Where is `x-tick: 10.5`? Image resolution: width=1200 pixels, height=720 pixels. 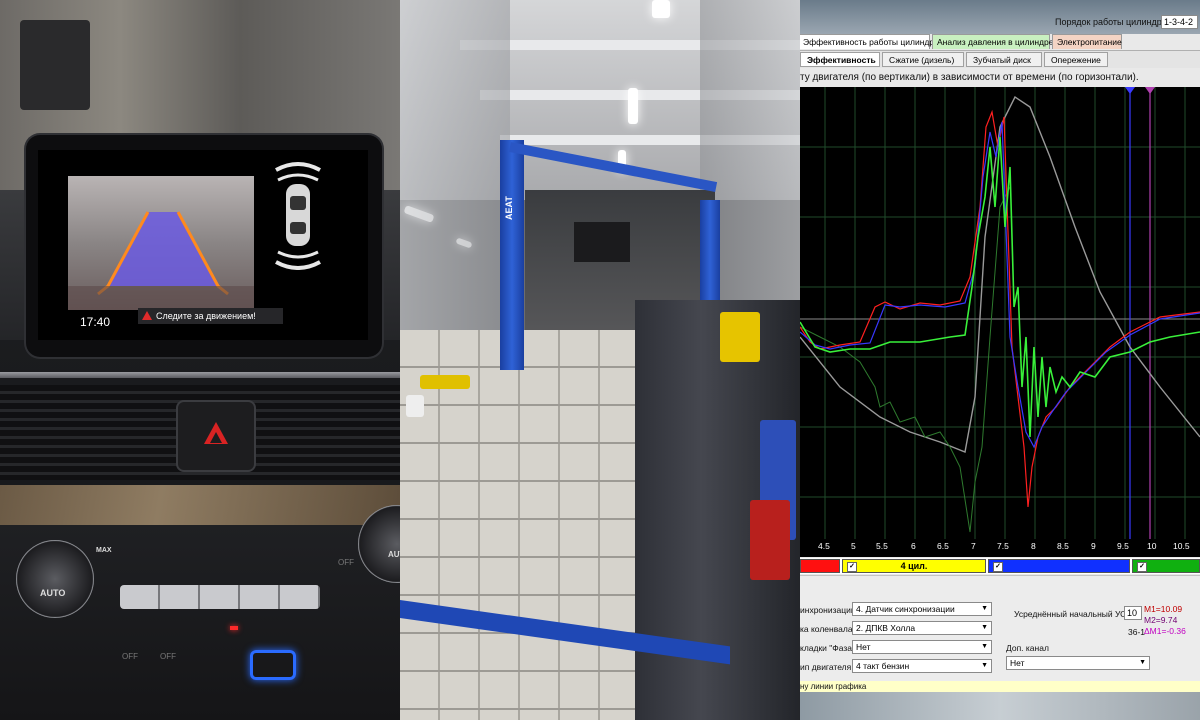 x-tick: 10.5 is located at coordinates (1181, 546).